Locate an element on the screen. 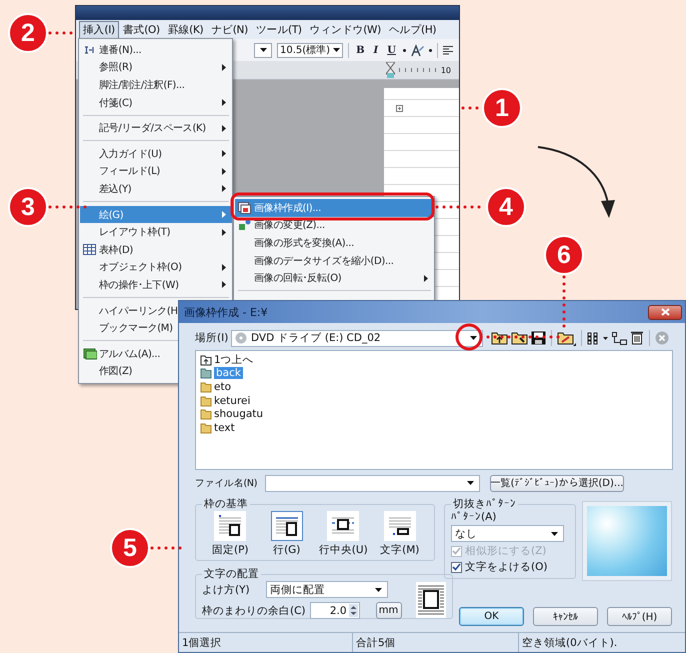  menu-item: オブジェクト枠(O) is located at coordinates (156, 267).